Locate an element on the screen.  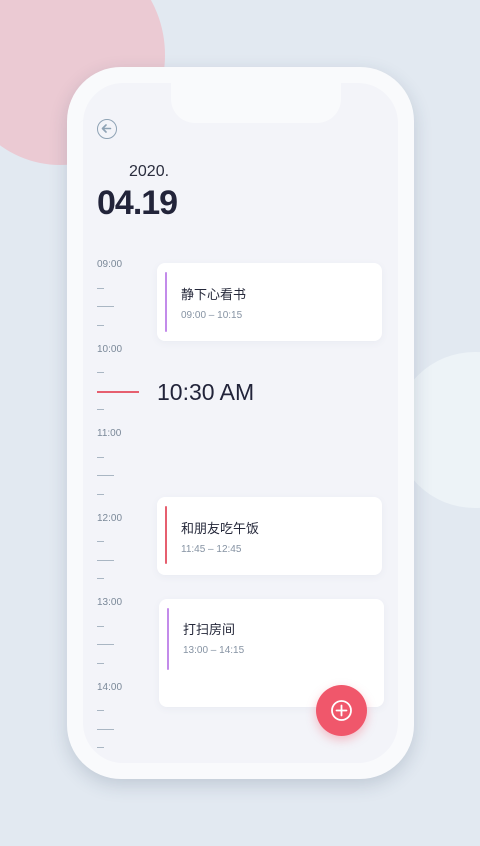
add-event-button is located at coordinates (341, 710).